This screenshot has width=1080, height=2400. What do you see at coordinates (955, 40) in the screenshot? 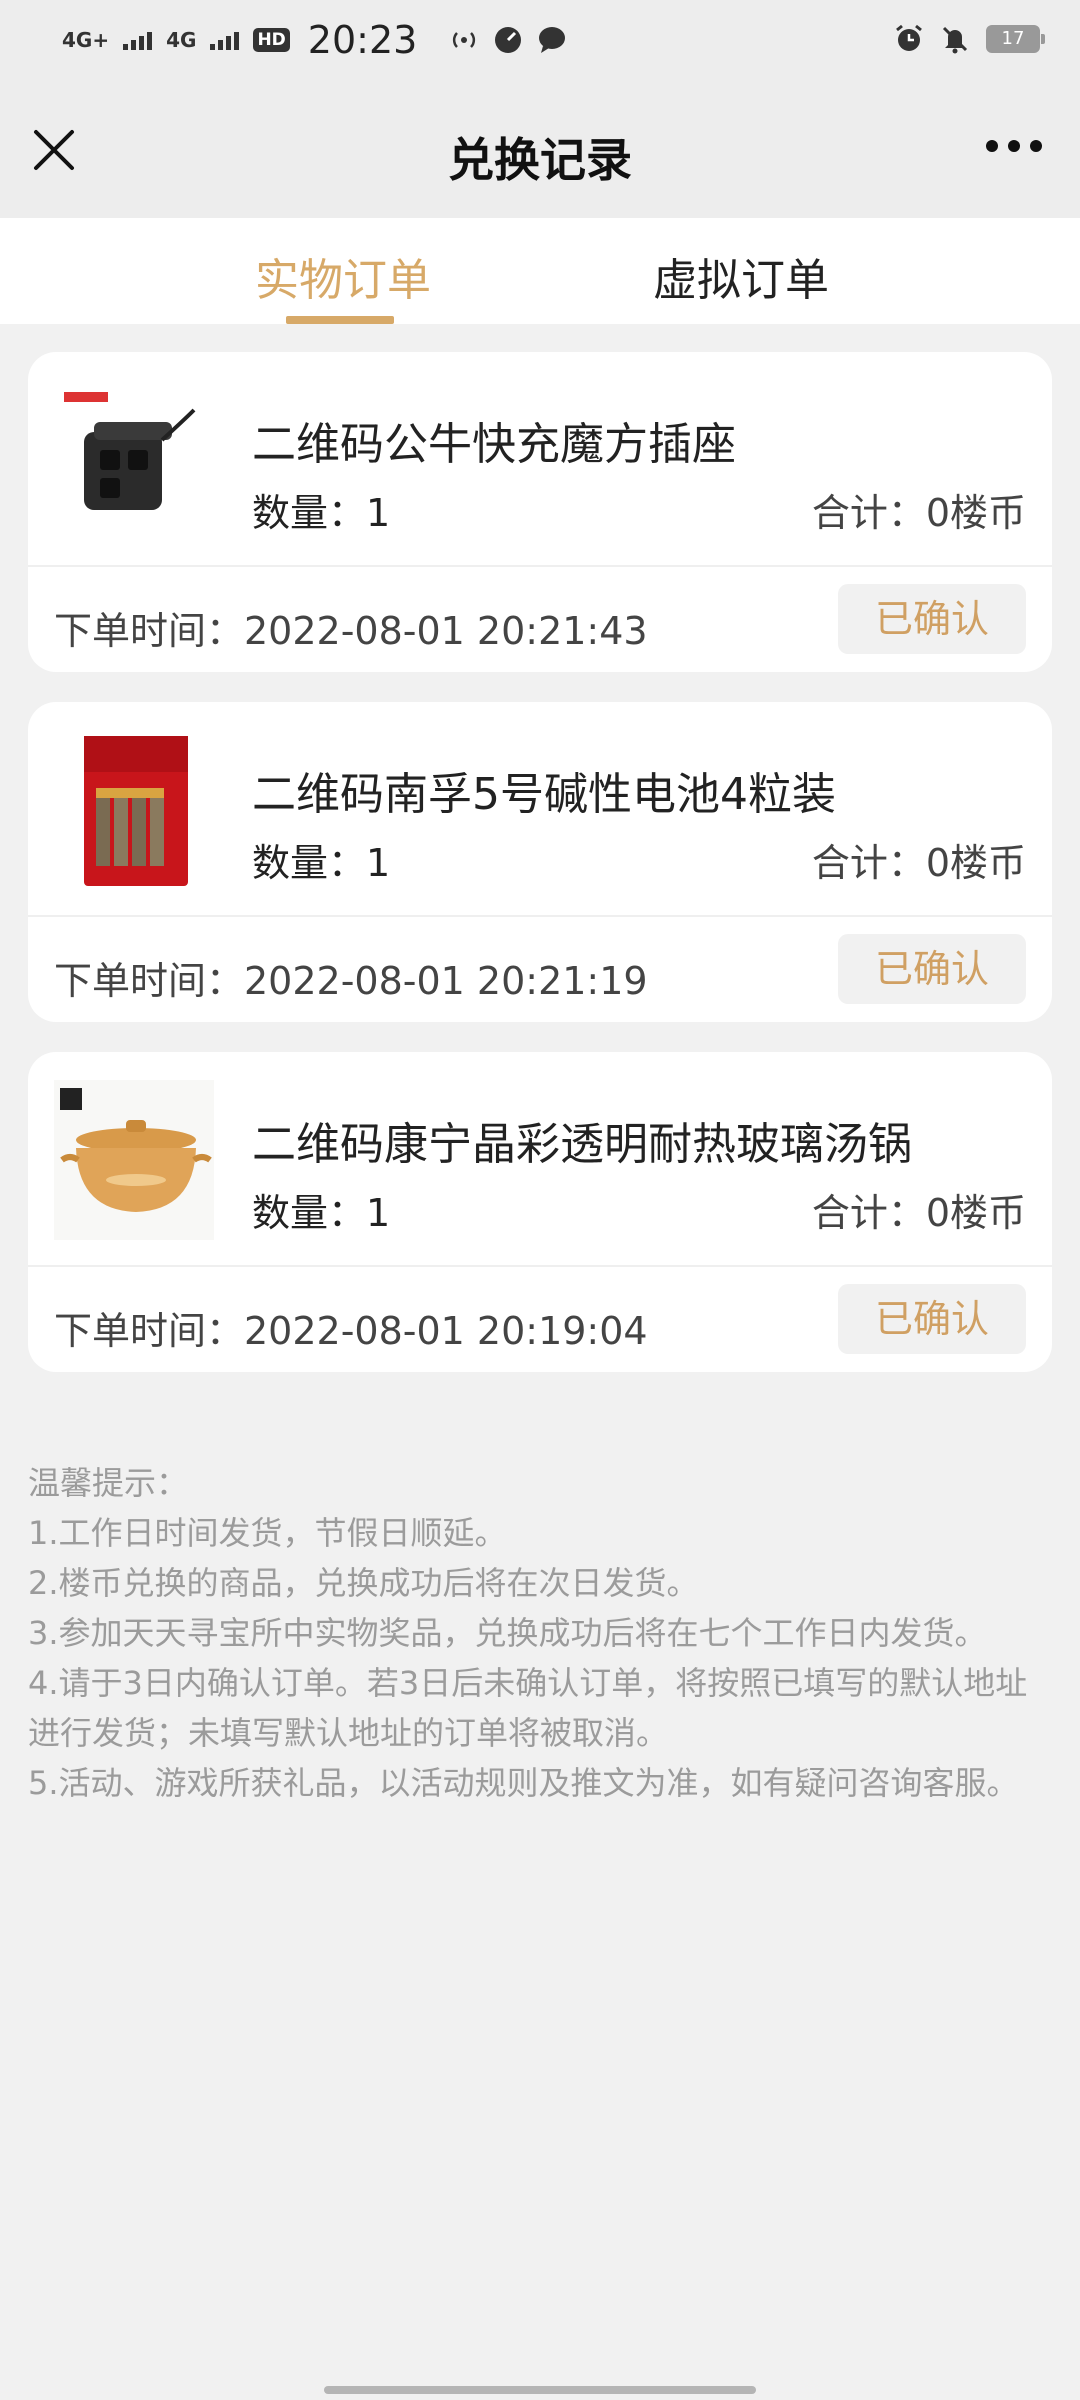
I see `mute-icon` at bounding box center [955, 40].